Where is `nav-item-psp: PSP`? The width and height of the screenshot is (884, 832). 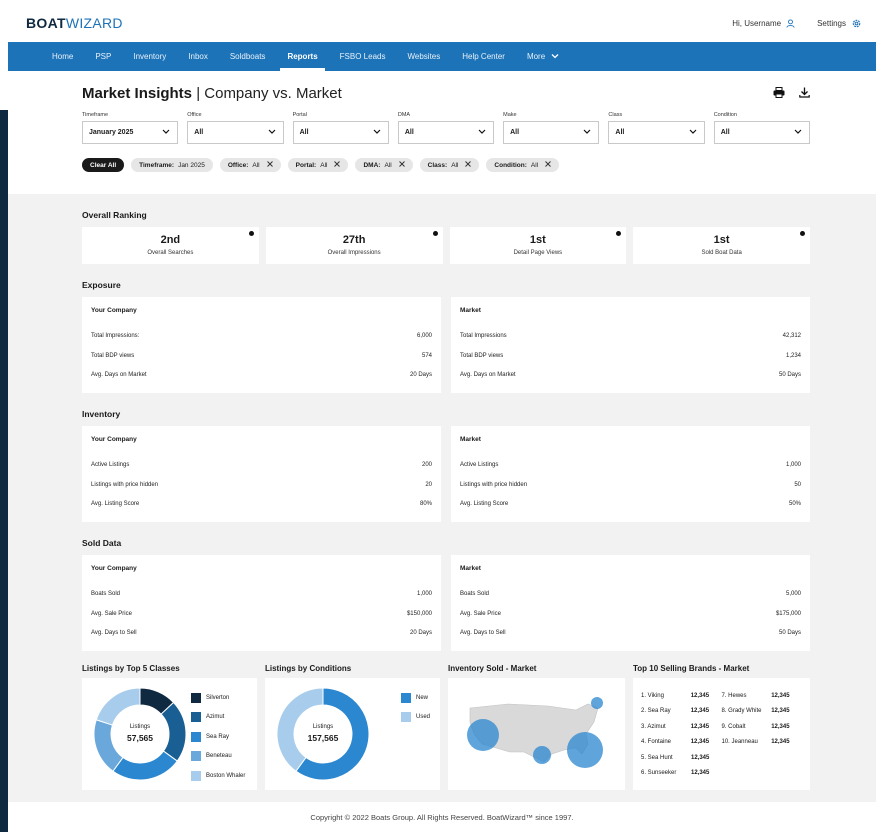 nav-item-psp: PSP is located at coordinates (103, 56).